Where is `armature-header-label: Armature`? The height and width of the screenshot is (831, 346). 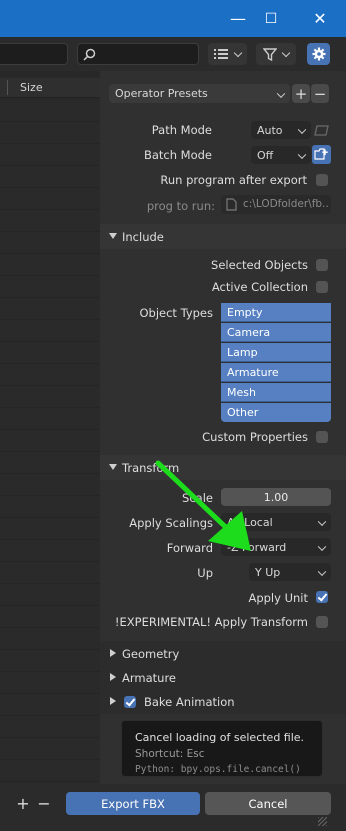
armature-header-label: Armature is located at coordinates (149, 677).